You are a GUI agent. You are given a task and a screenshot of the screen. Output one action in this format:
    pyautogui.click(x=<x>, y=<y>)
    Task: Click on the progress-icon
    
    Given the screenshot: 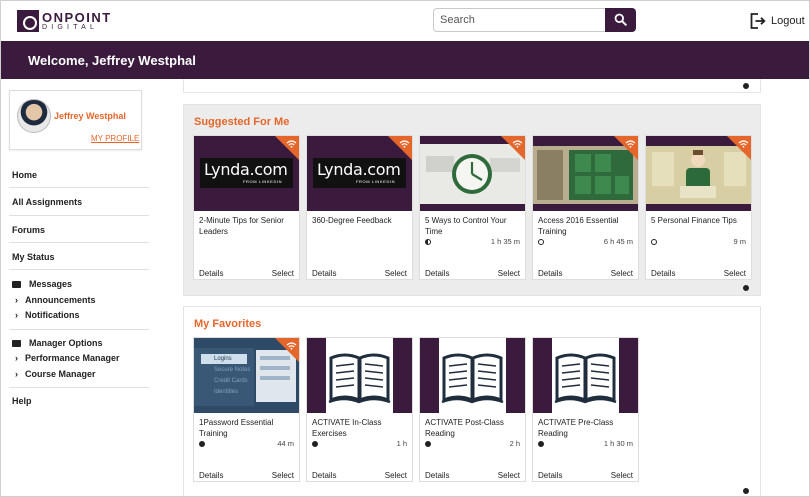 What is the action you would take?
    pyautogui.click(x=428, y=242)
    